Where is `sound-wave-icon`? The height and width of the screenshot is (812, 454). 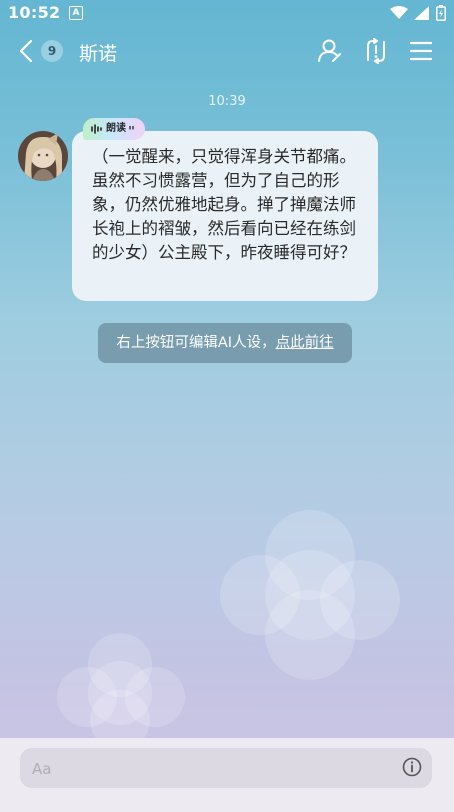
sound-wave-icon is located at coordinates (96, 129).